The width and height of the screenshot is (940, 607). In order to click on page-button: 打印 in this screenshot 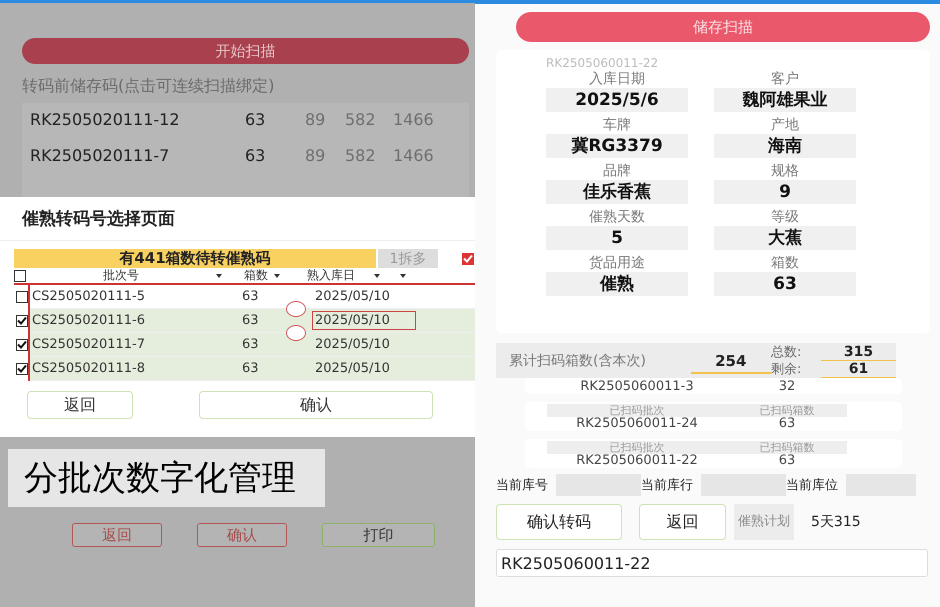, I will do `click(378, 535)`.